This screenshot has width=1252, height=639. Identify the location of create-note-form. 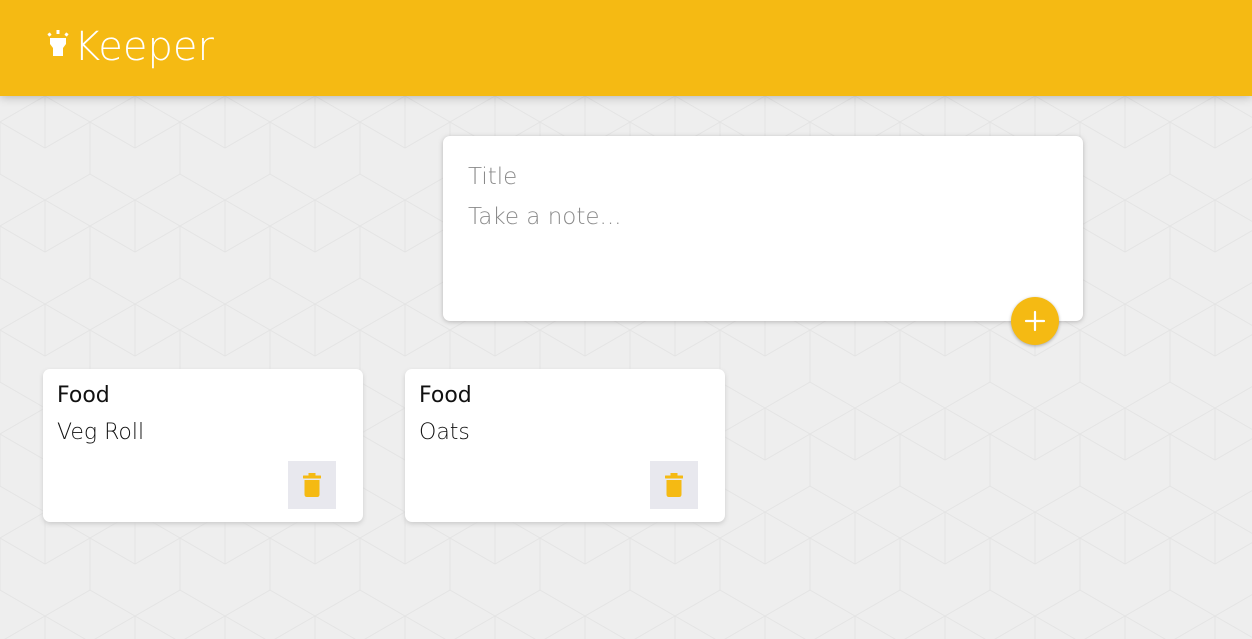
(763, 228).